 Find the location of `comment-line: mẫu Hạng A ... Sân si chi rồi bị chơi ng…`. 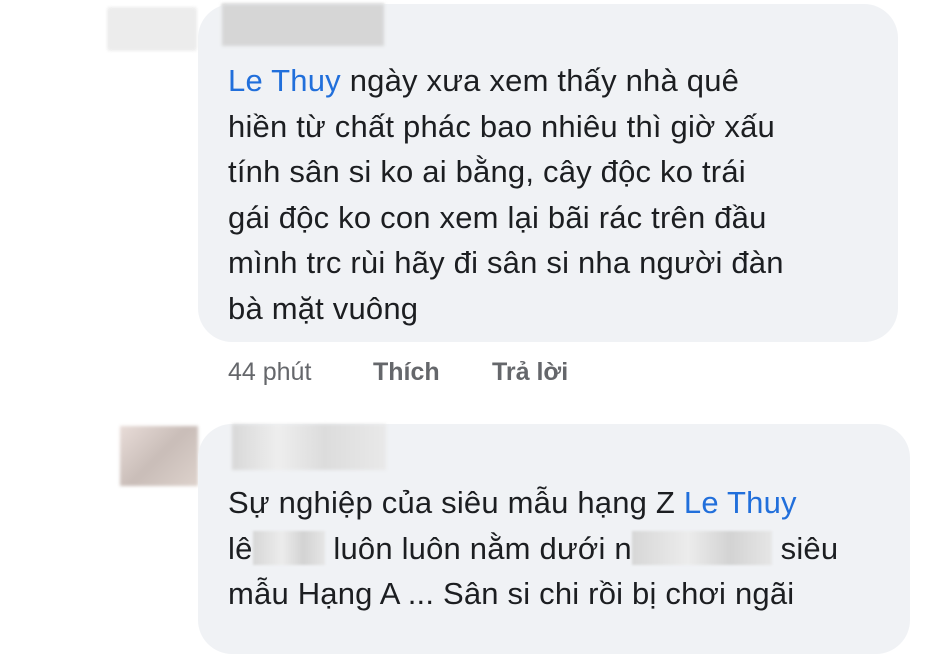

comment-line: mẫu Hạng A ... Sân si chi rồi bị chơi ng… is located at coordinates (511, 593).